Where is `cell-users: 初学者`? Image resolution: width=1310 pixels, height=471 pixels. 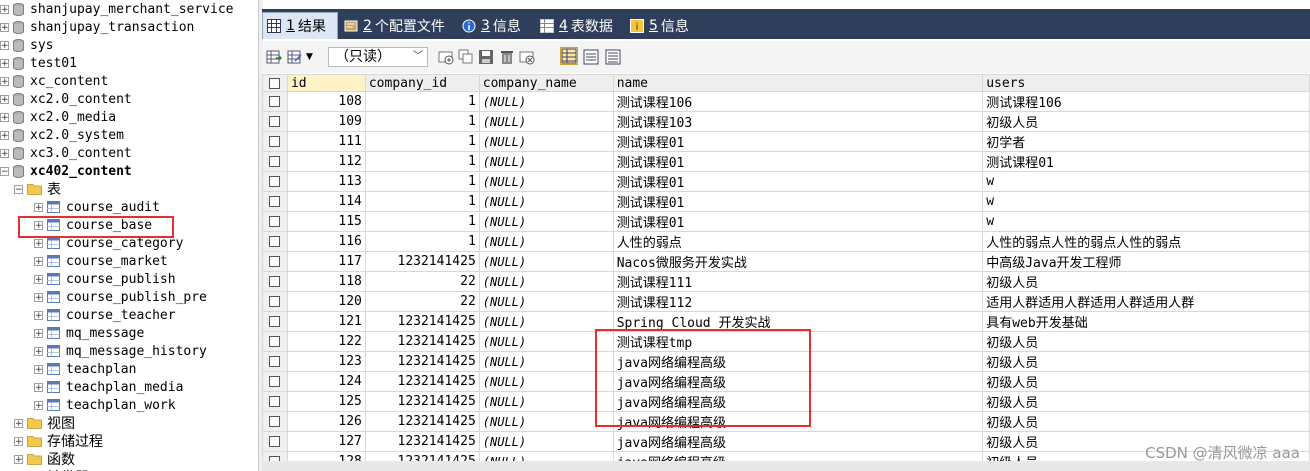 cell-users: 初学者 is located at coordinates (1146, 141).